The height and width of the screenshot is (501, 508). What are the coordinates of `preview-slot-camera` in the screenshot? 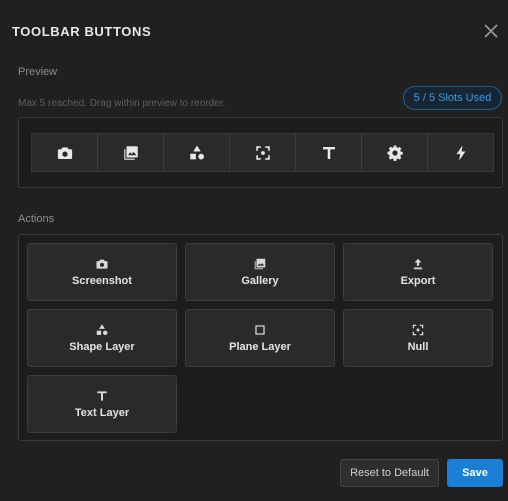 It's located at (65, 152).